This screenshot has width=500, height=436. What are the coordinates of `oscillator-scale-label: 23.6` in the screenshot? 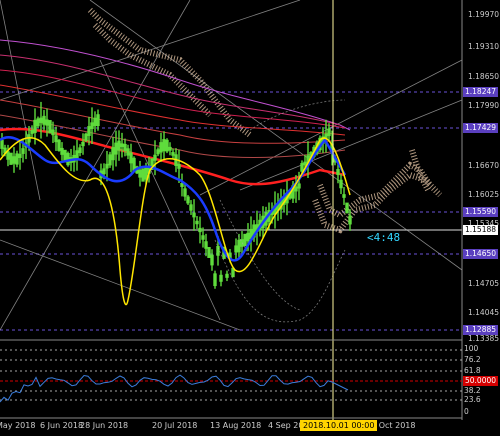 It's located at (472, 399).